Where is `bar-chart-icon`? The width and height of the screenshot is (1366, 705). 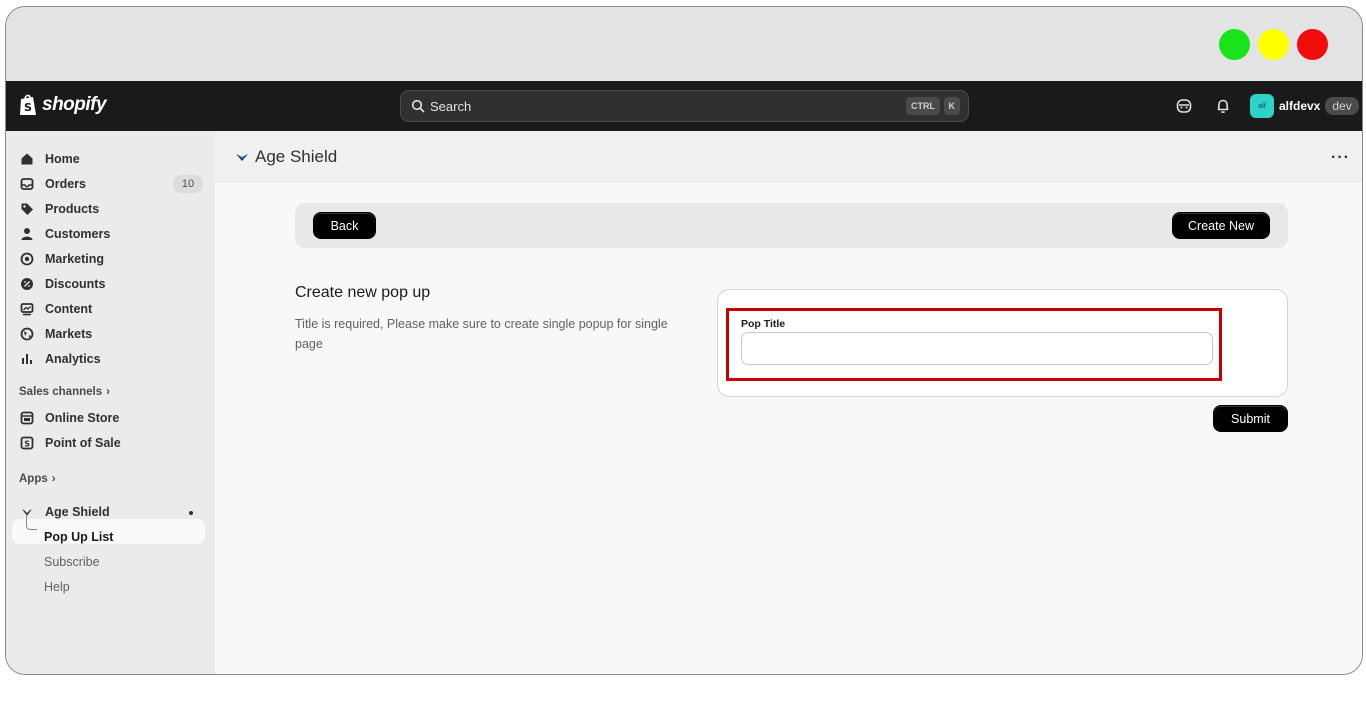
bar-chart-icon is located at coordinates (27, 359).